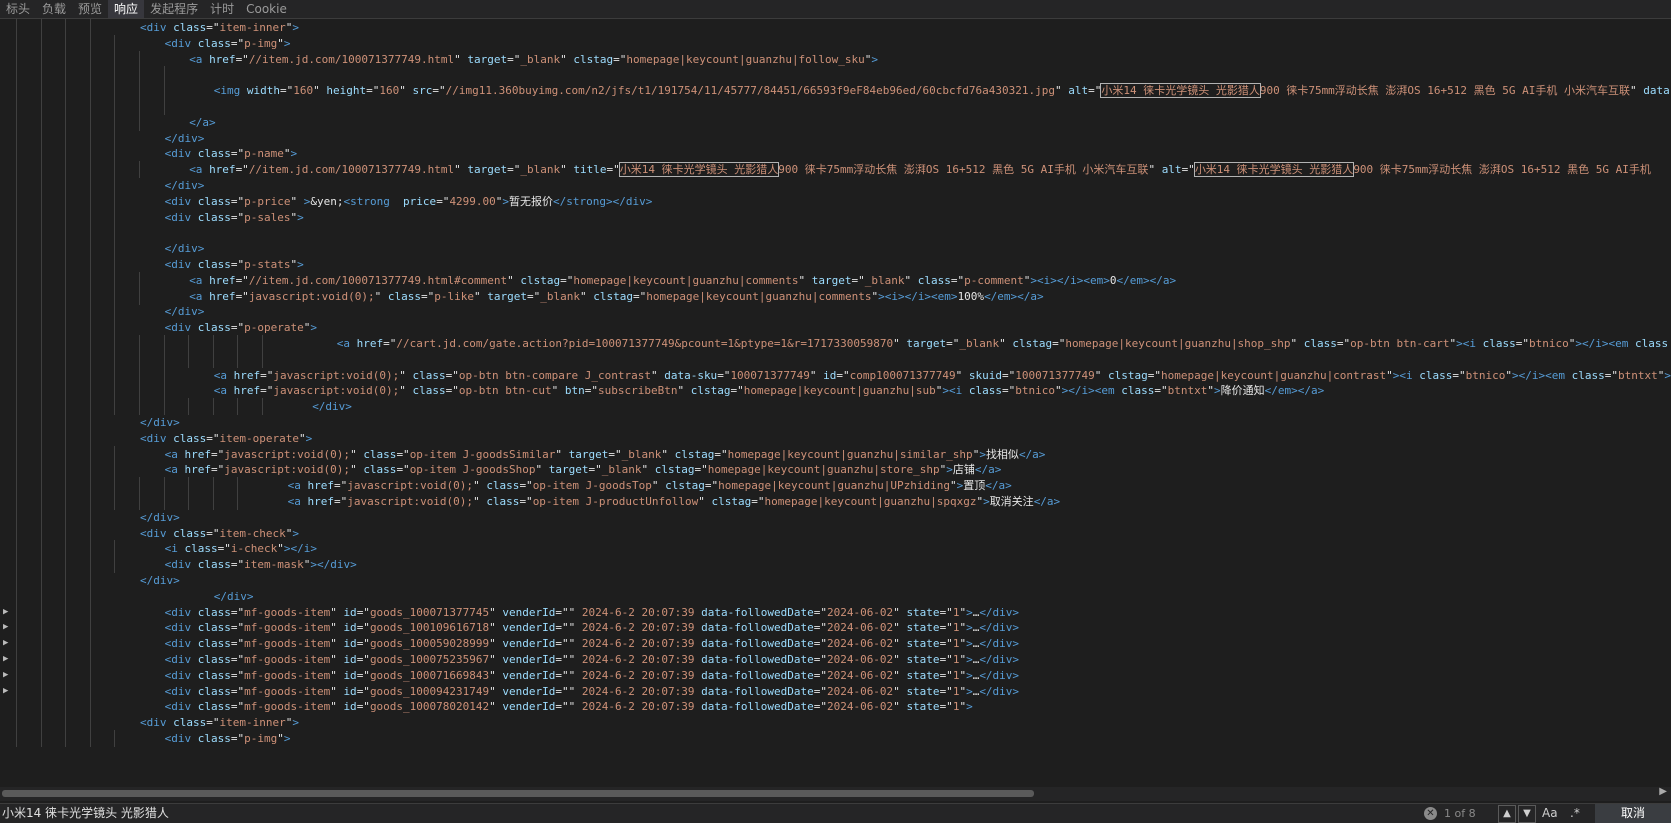  Describe the element at coordinates (126, 9) in the screenshot. I see `tab-3: 响应` at that location.